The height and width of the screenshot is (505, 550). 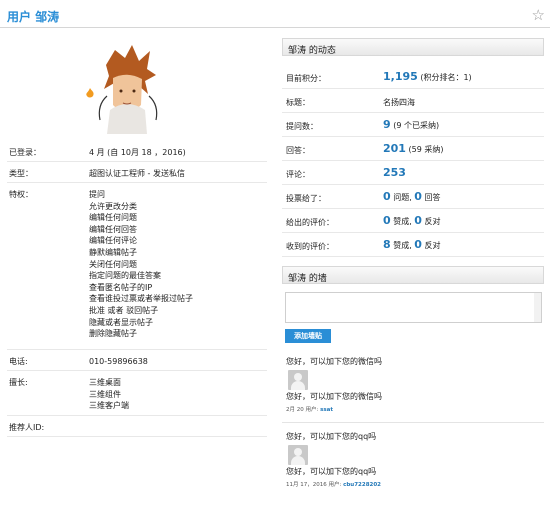 What do you see at coordinates (413, 422) in the screenshot?
I see `wall-post-divider` at bounding box center [413, 422].